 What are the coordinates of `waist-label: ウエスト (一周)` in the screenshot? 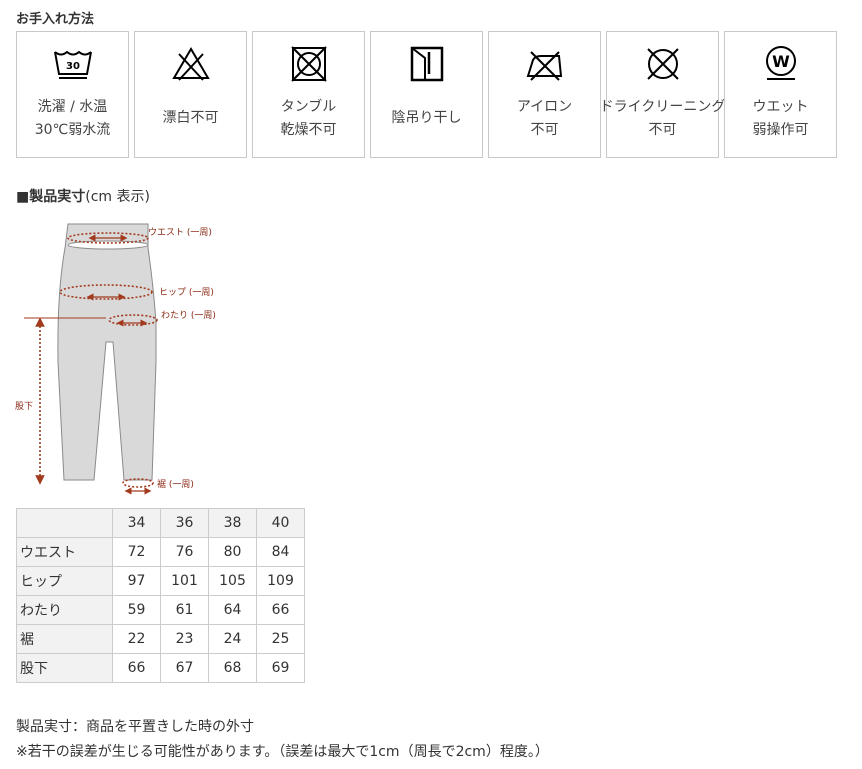 It's located at (180, 232).